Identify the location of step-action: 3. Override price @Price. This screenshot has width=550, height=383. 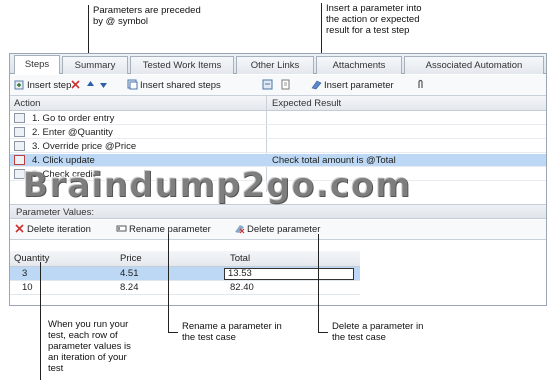
(84, 146).